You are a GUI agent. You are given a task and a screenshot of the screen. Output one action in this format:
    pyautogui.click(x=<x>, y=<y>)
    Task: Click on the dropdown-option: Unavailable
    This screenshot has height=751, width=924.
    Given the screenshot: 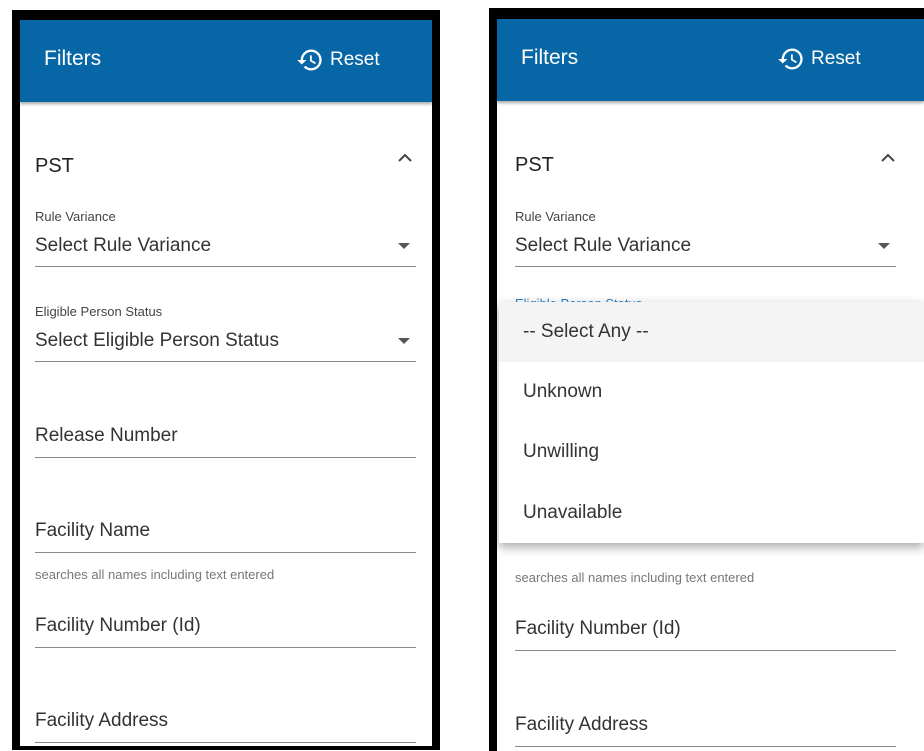 What is the action you would take?
    pyautogui.click(x=711, y=513)
    